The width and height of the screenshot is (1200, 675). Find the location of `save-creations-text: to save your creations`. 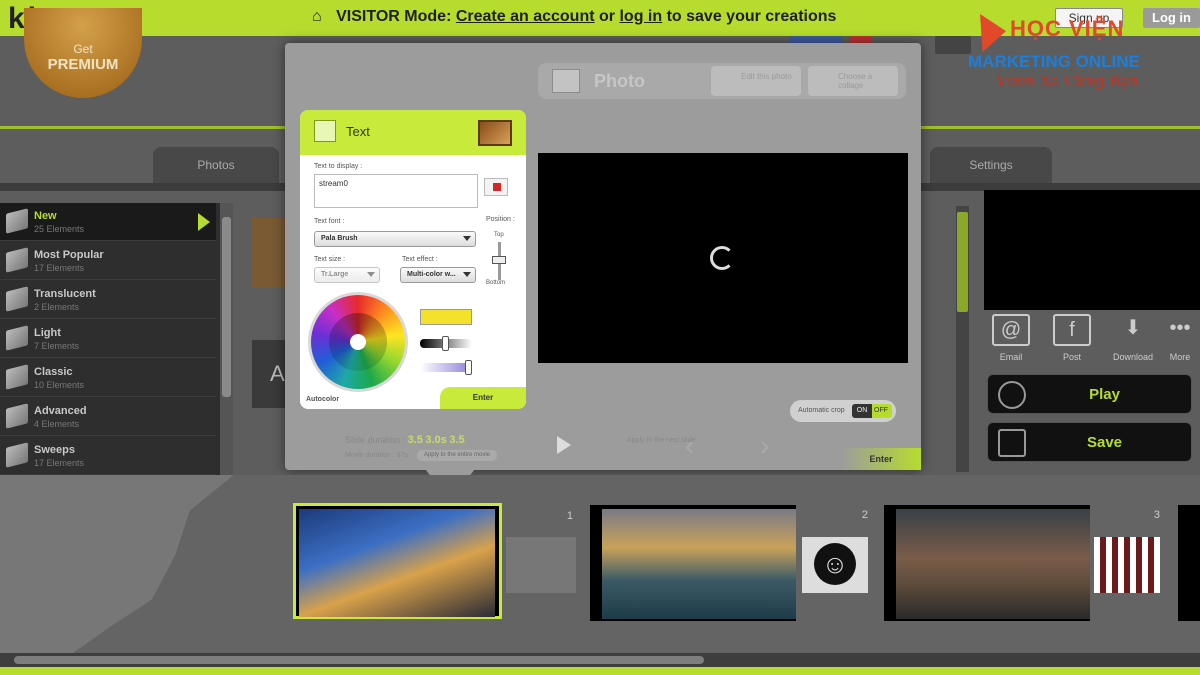

save-creations-text: to save your creations is located at coordinates (751, 16).